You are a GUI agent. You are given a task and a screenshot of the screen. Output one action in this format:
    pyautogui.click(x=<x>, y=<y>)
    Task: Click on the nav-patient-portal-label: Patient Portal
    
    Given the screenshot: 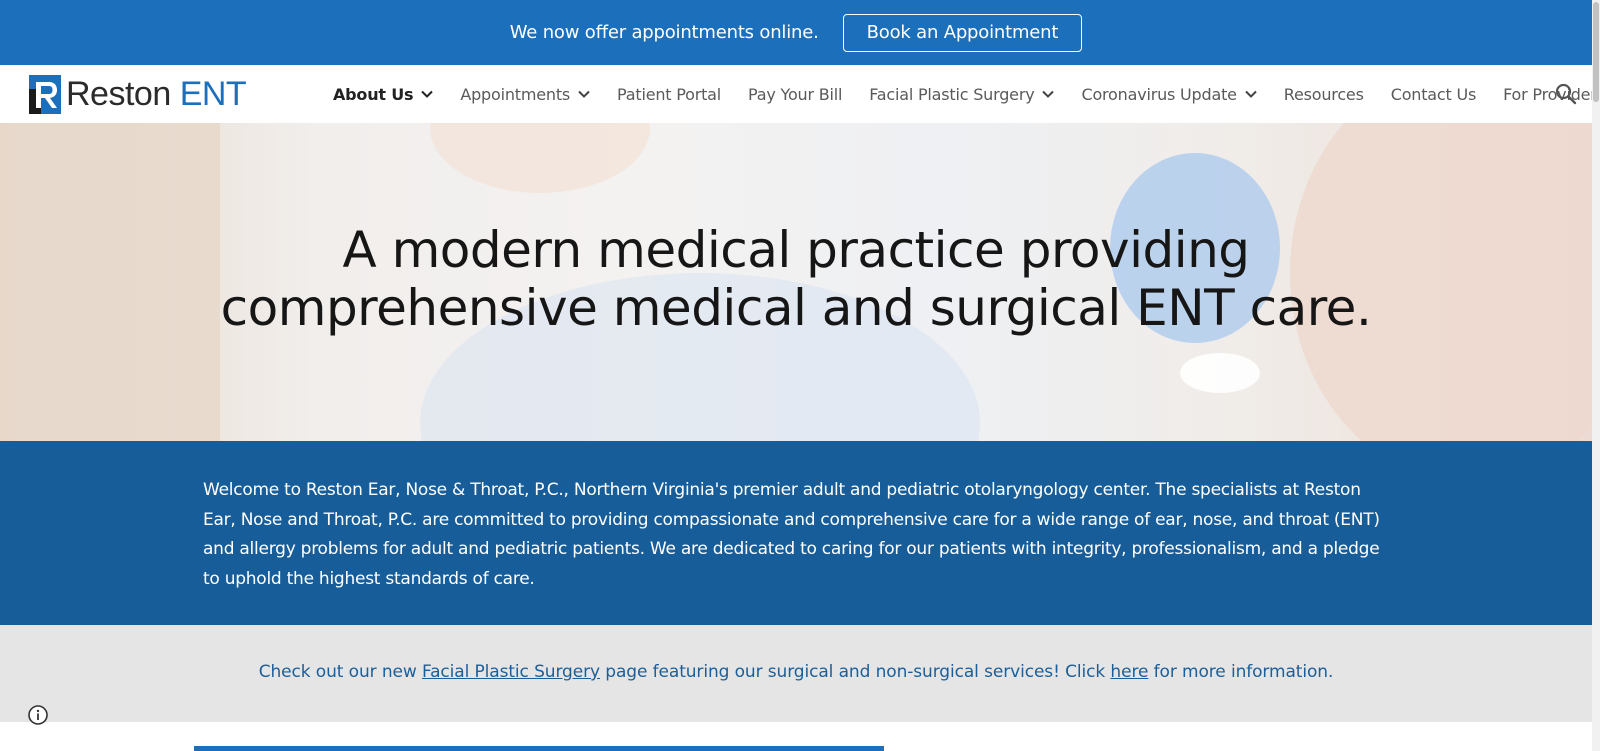 What is the action you would take?
    pyautogui.click(x=669, y=94)
    